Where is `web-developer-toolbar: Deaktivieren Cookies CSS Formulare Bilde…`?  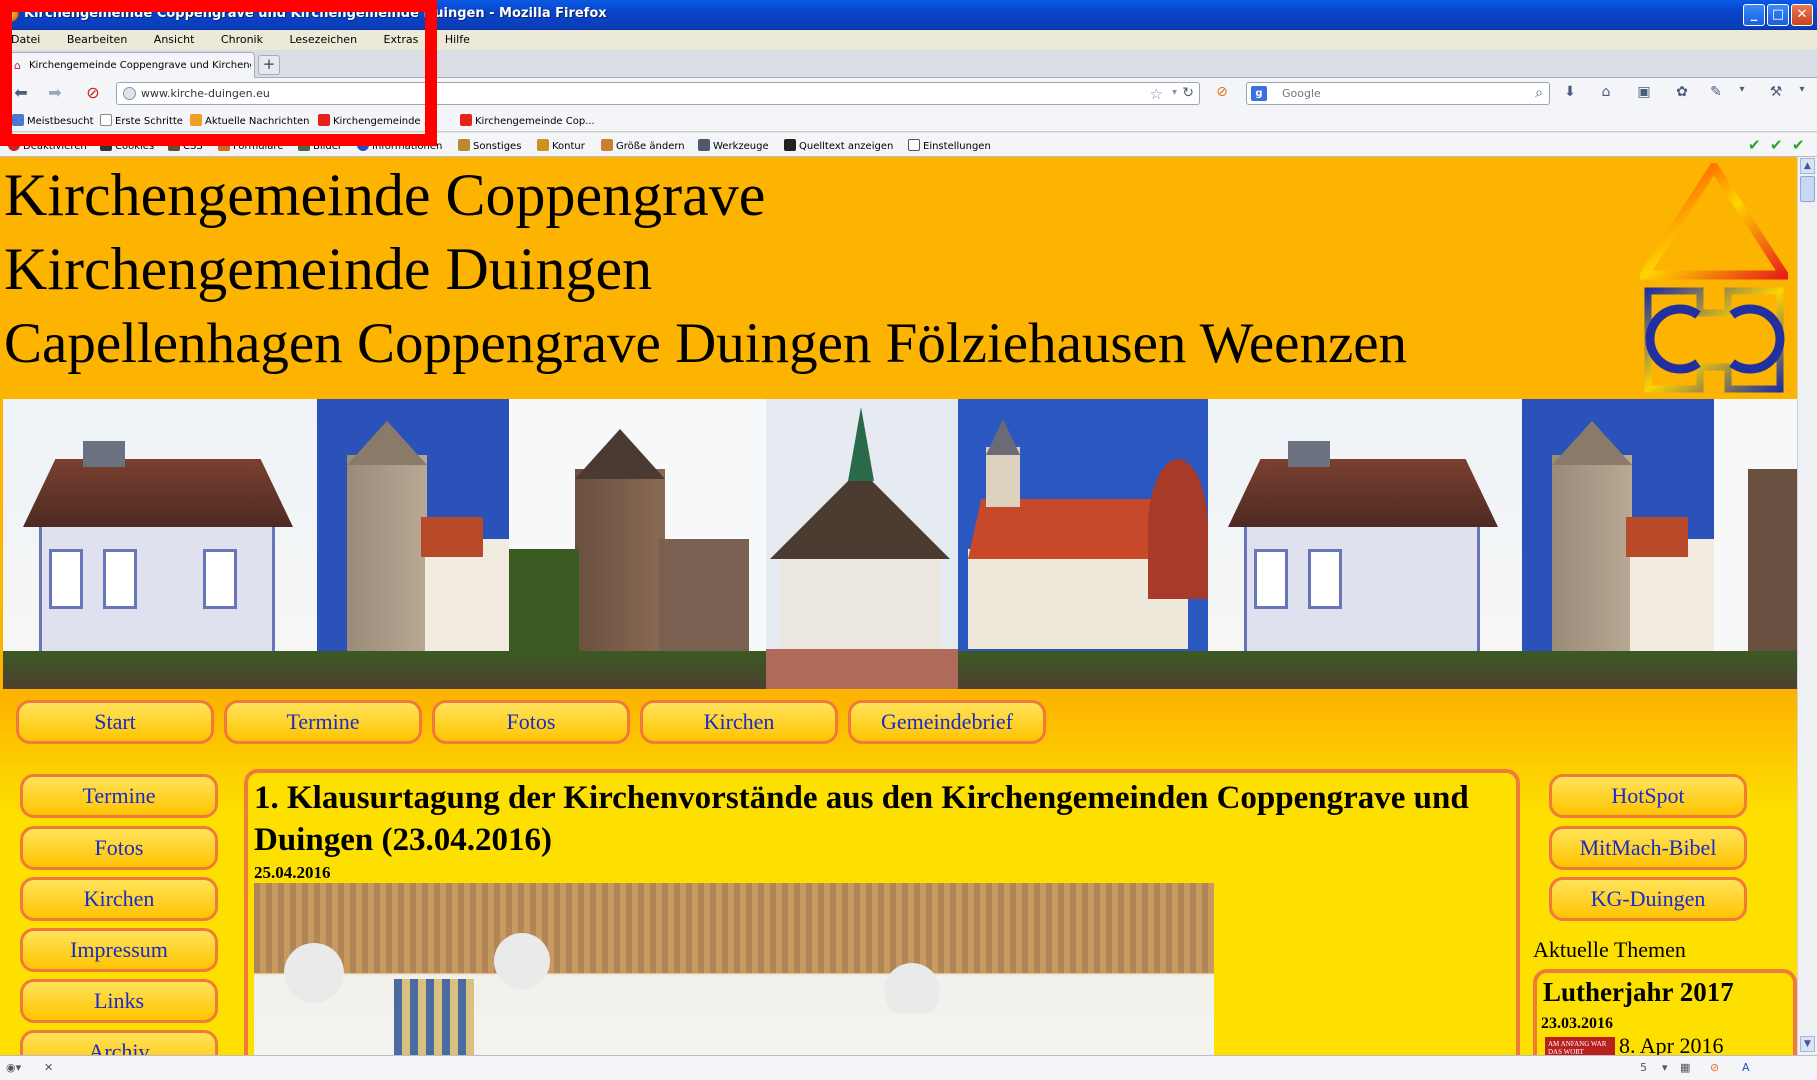 web-developer-toolbar: Deaktivieren Cookies CSS Formulare Bilde… is located at coordinates (908, 145).